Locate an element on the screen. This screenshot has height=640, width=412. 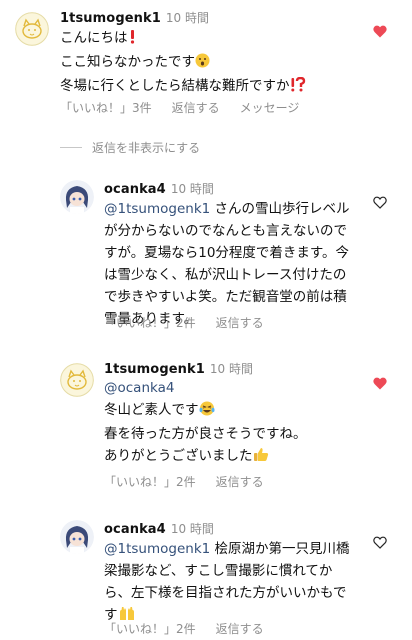
comment-line: ありがとうございました is located at coordinates (178, 456).